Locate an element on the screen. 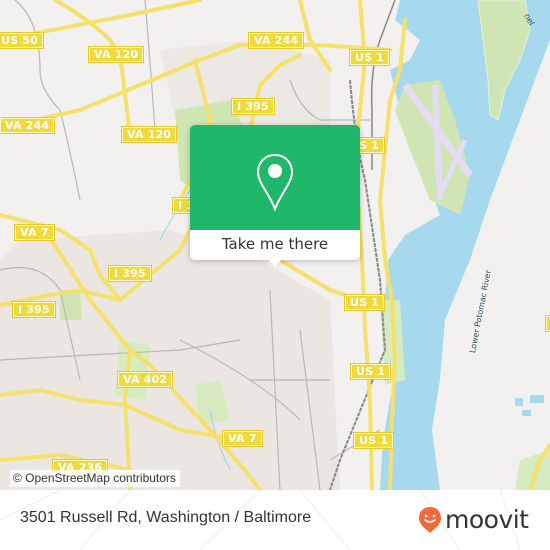  osm-attribution: © OpenStreetMap contributors is located at coordinates (95, 478).